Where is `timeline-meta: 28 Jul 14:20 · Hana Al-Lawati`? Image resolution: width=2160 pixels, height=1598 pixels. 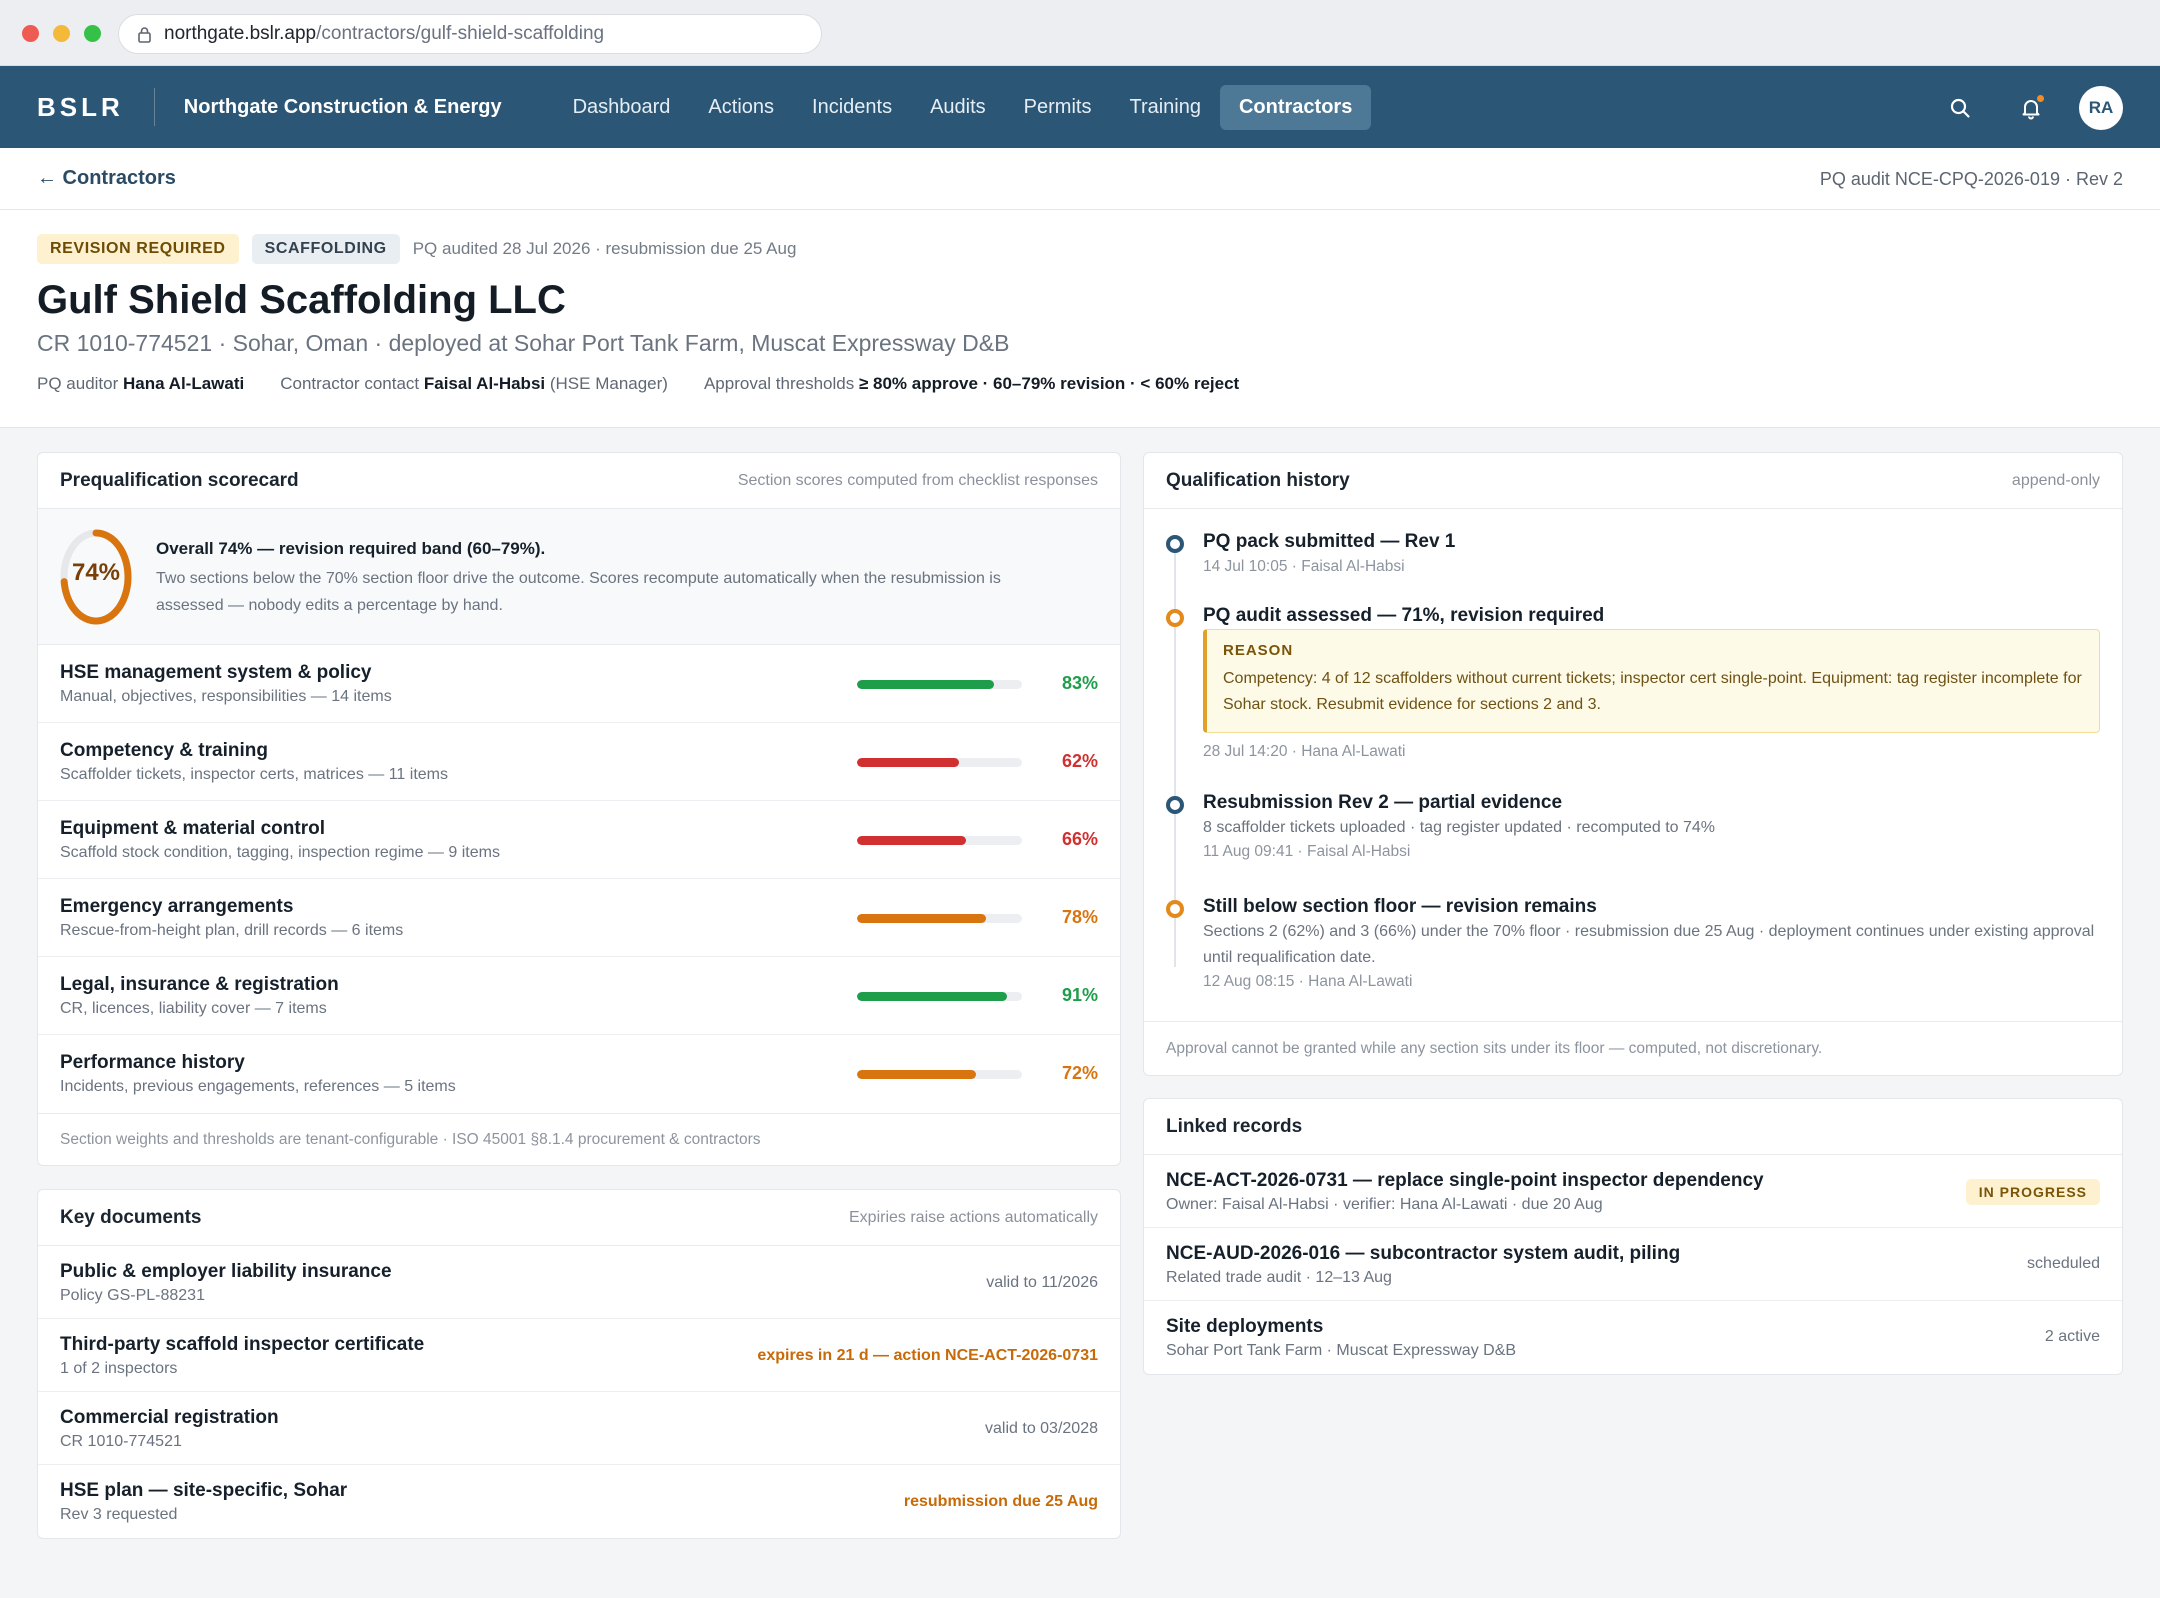
timeline-meta: 28 Jul 14:20 · Hana Al-Lawati is located at coordinates (1304, 751).